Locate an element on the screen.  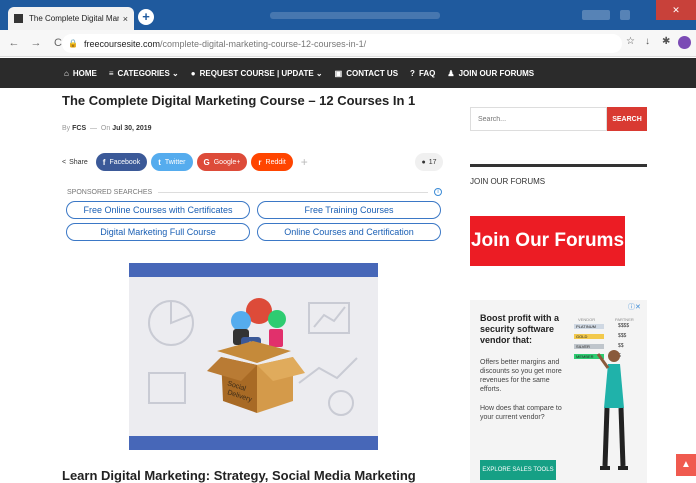
window-close-icon: ✕ is located at coordinates (676, 10).